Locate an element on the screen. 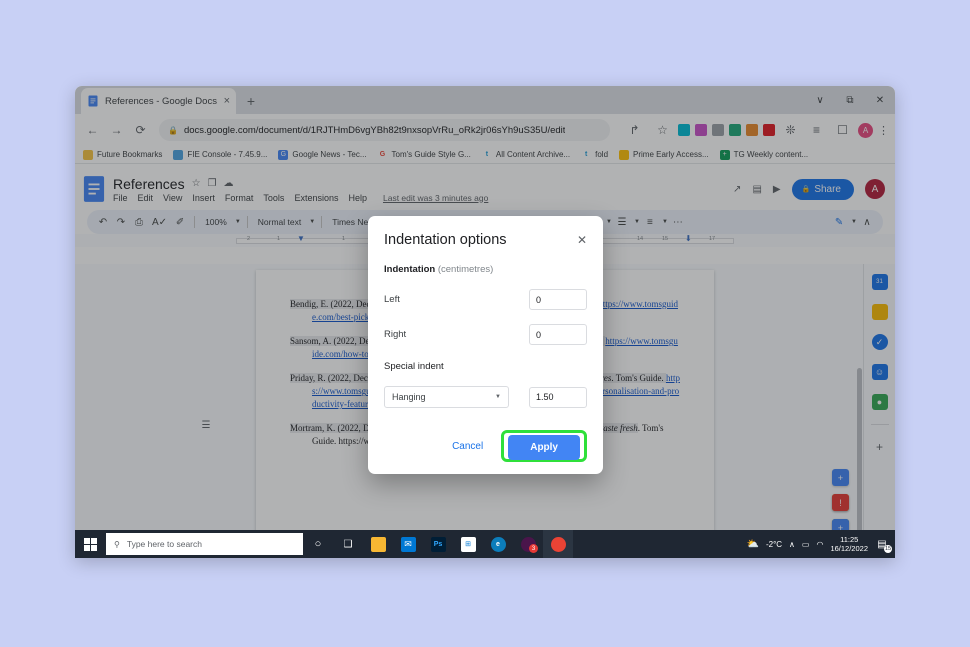  indentation-section-label: Indentation (centimetres) is located at coordinates (485, 269).